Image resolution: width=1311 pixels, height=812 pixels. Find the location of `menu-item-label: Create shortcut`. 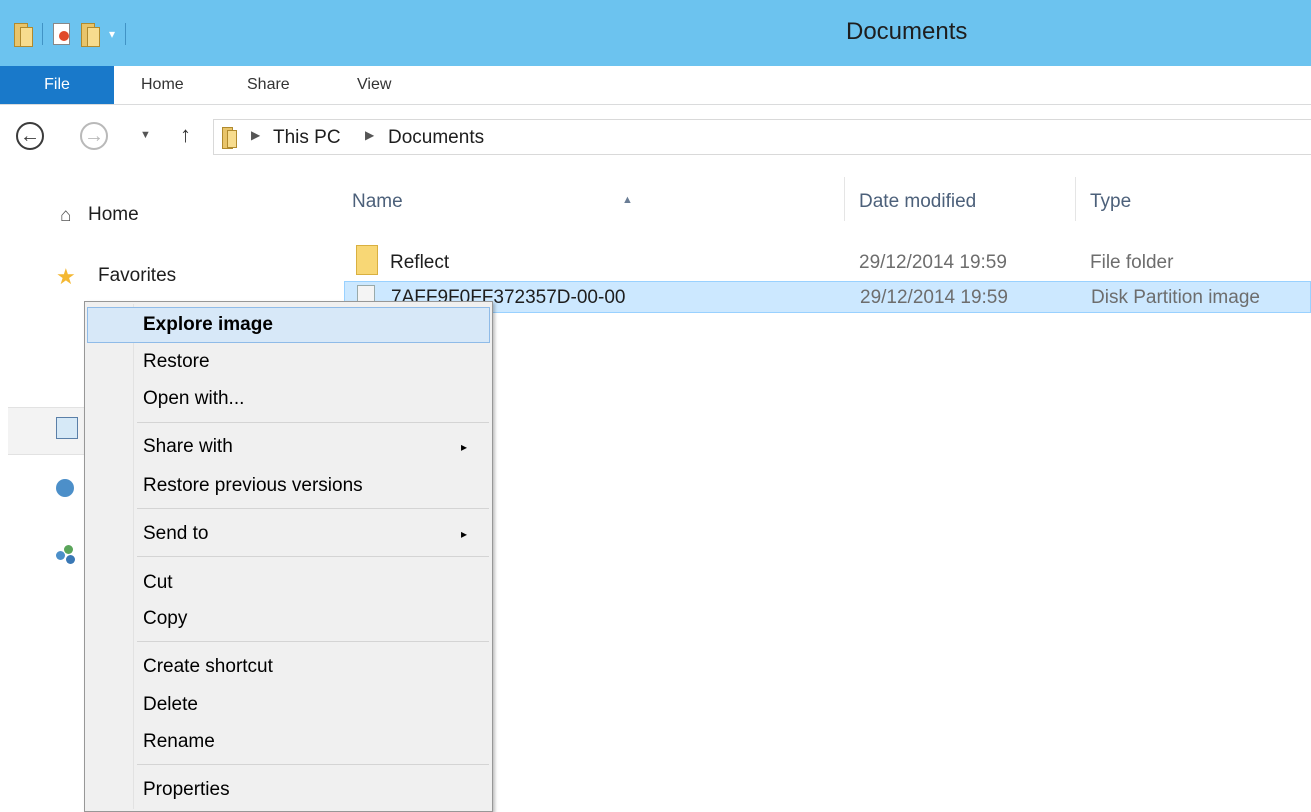

menu-item-label: Create shortcut is located at coordinates (208, 666).